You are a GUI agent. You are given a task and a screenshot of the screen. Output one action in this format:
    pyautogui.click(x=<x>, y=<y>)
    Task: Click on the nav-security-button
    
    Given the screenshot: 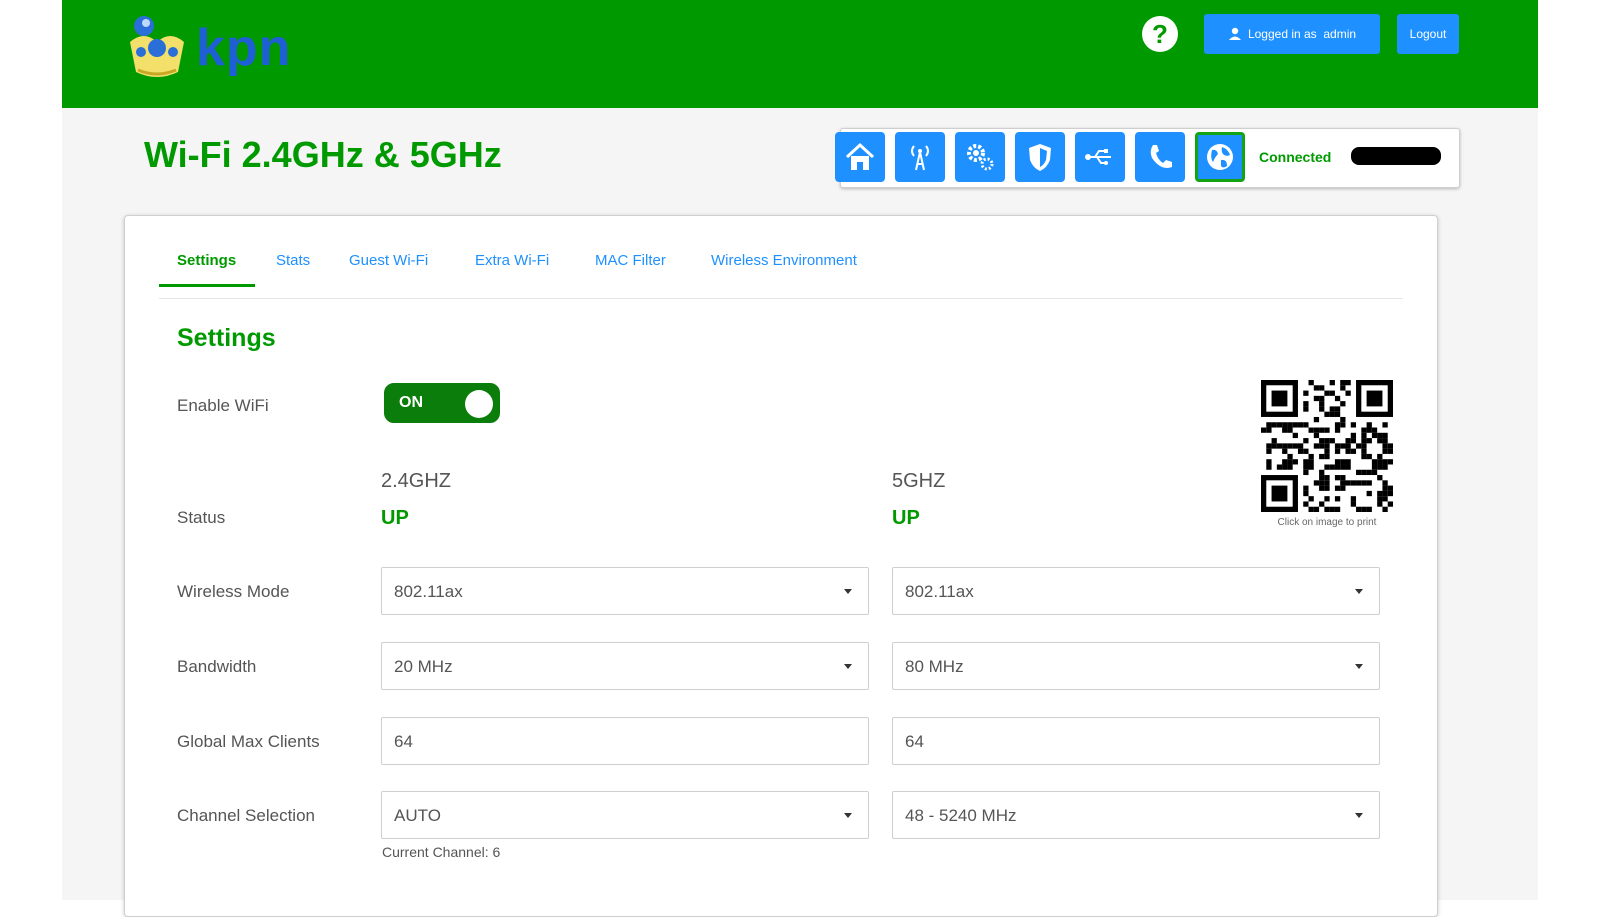 What is the action you would take?
    pyautogui.click(x=1040, y=157)
    